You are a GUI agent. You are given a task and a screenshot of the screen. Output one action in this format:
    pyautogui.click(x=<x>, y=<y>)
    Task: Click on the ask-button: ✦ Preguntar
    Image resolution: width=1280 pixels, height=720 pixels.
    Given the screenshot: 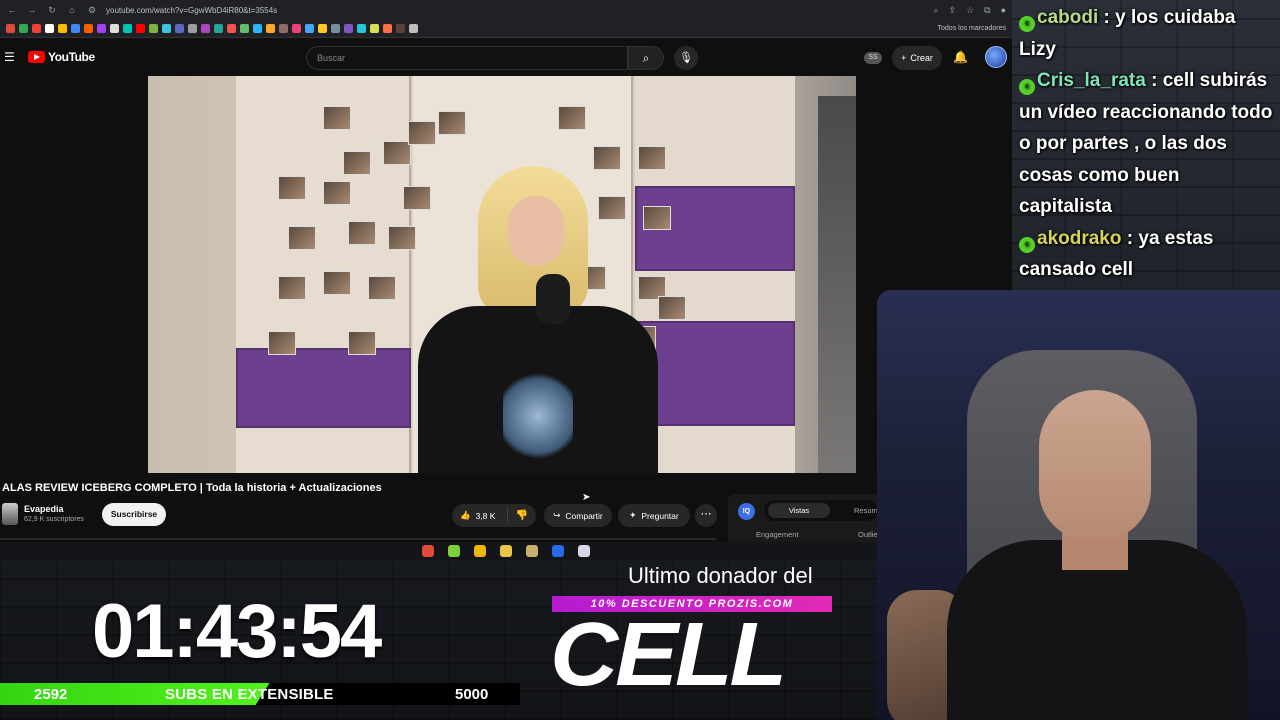 What is the action you would take?
    pyautogui.click(x=654, y=515)
    